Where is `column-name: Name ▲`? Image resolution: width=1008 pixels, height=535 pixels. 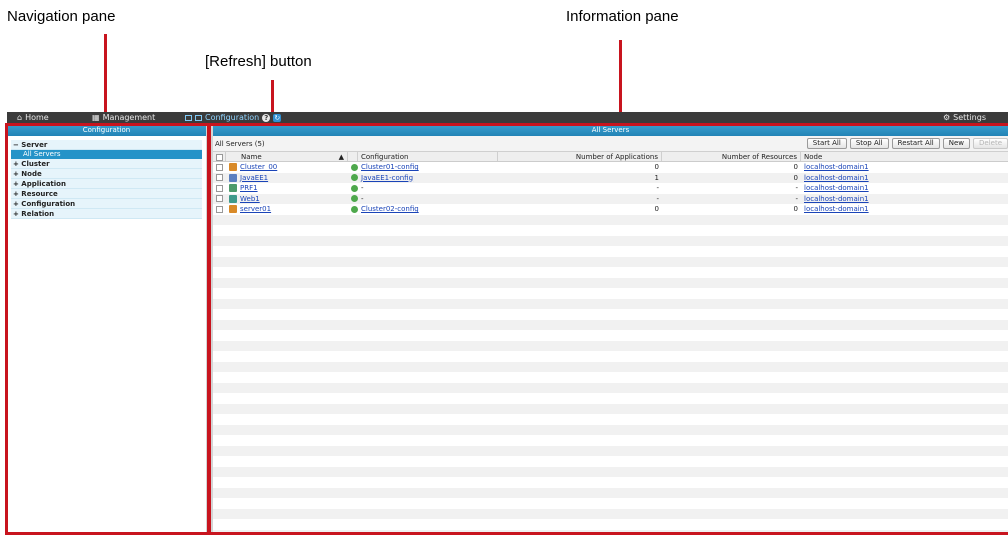 column-name: Name ▲ is located at coordinates (287, 156).